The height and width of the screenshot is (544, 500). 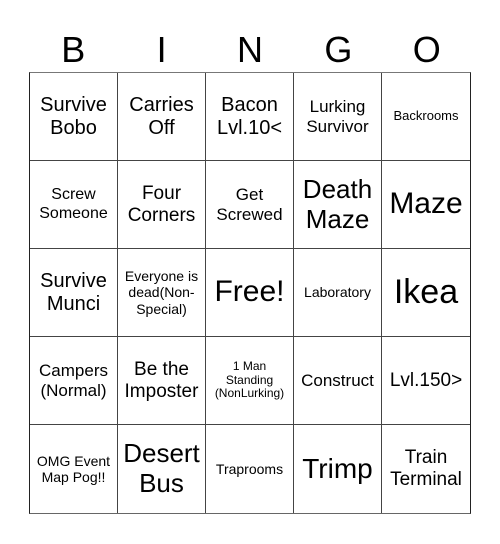 I want to click on bingo-cell: Trimp, so click(x=338, y=469).